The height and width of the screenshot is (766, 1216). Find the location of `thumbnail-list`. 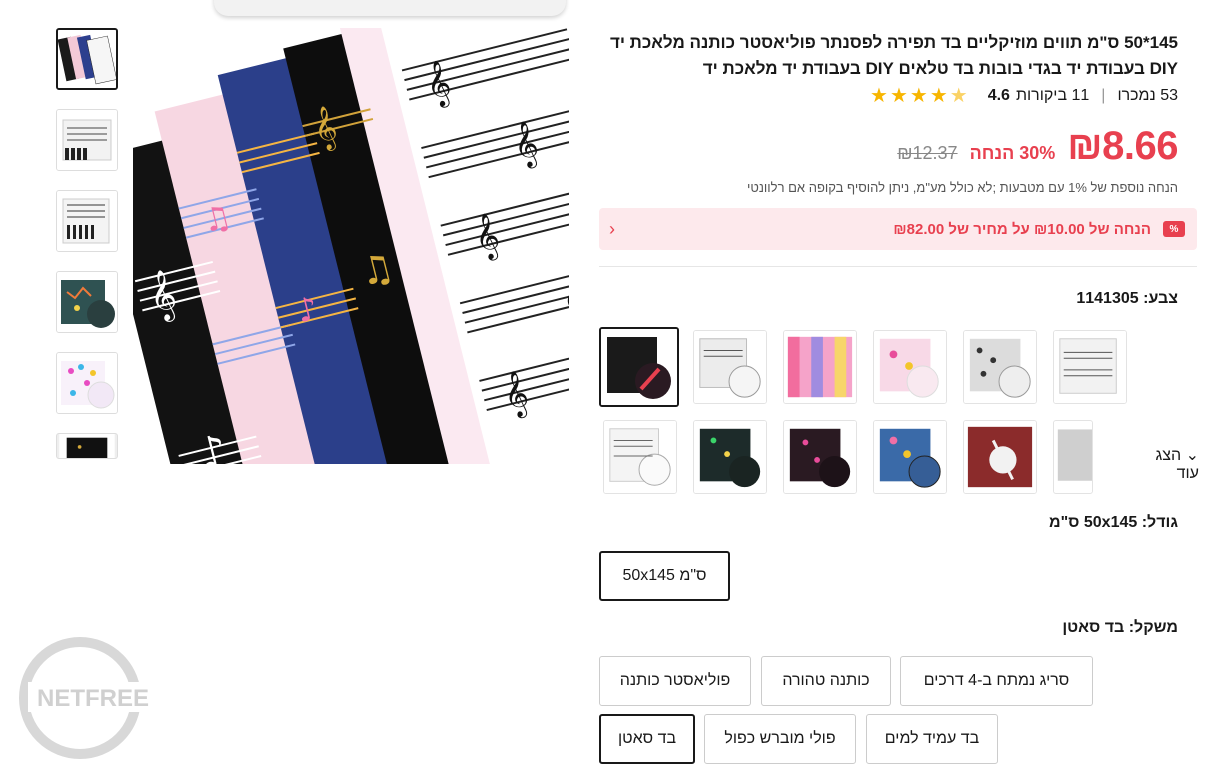

thumbnail-list is located at coordinates (88, 253).